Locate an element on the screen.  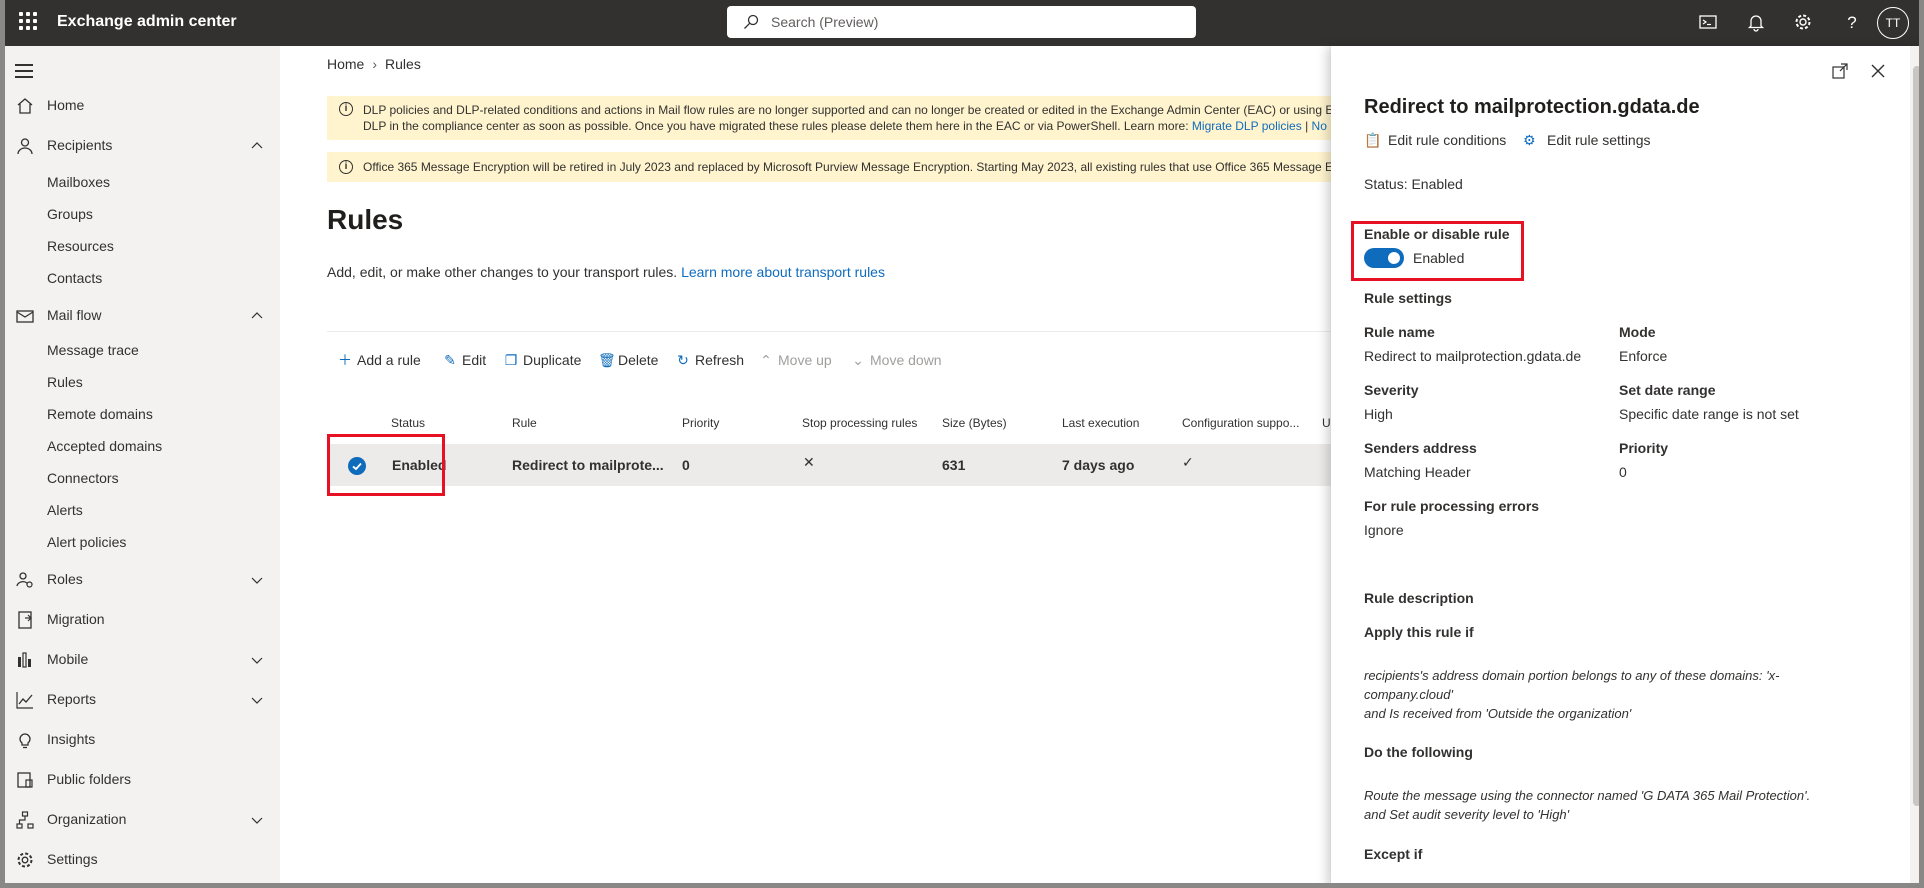
sidebar-item-label: Settings is located at coordinates (72, 859).